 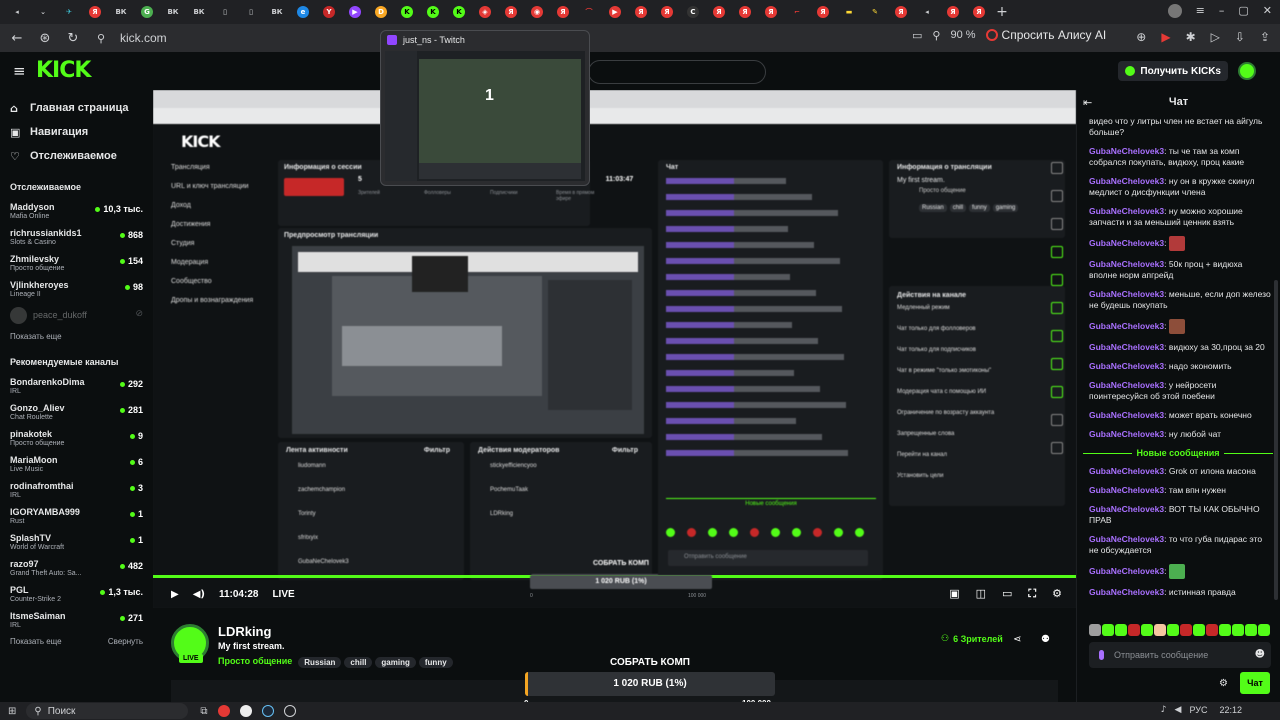 I want to click on channel-item: IGORYAMBA999 Rust 1, so click(x=81, y=516).